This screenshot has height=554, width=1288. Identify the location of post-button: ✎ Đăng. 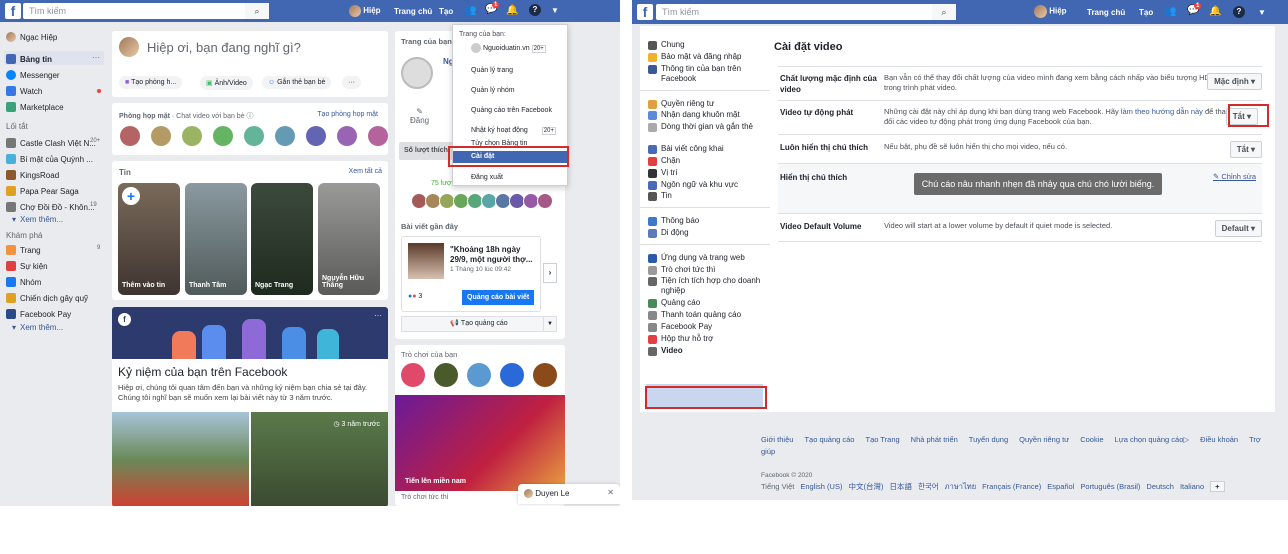
(419, 116).